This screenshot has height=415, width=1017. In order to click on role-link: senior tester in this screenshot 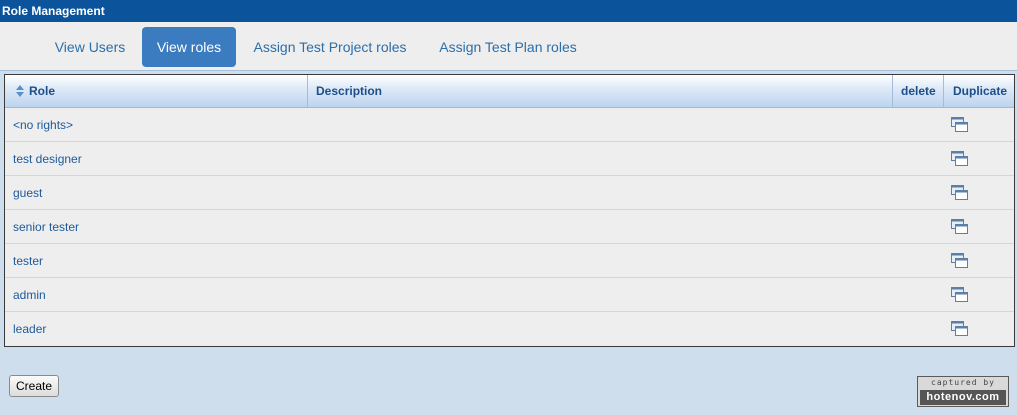, I will do `click(46, 227)`.